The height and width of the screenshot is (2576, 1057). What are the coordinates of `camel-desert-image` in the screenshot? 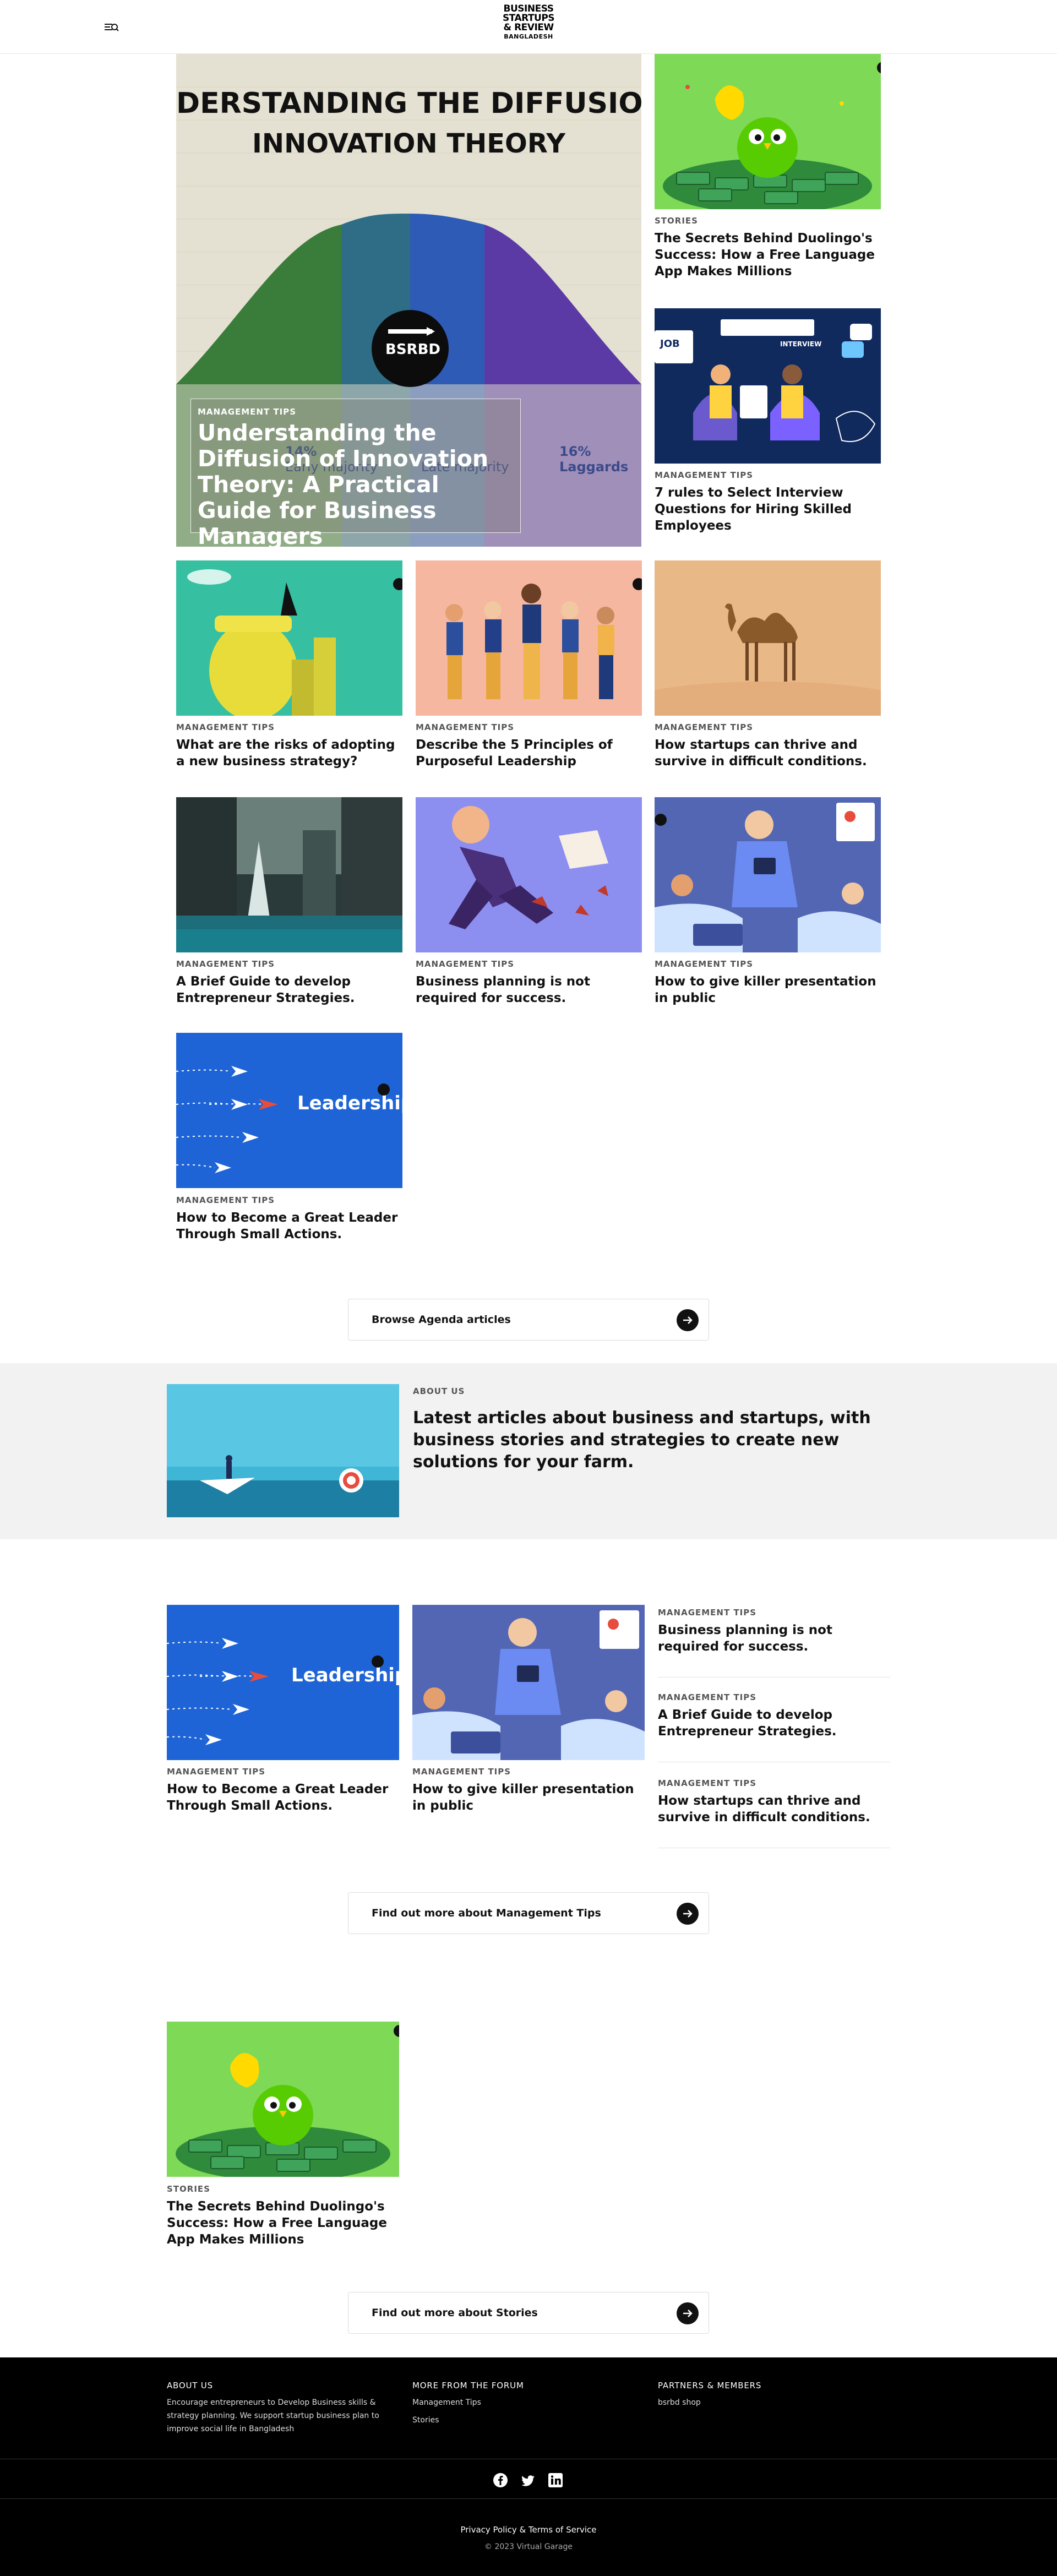 It's located at (768, 638).